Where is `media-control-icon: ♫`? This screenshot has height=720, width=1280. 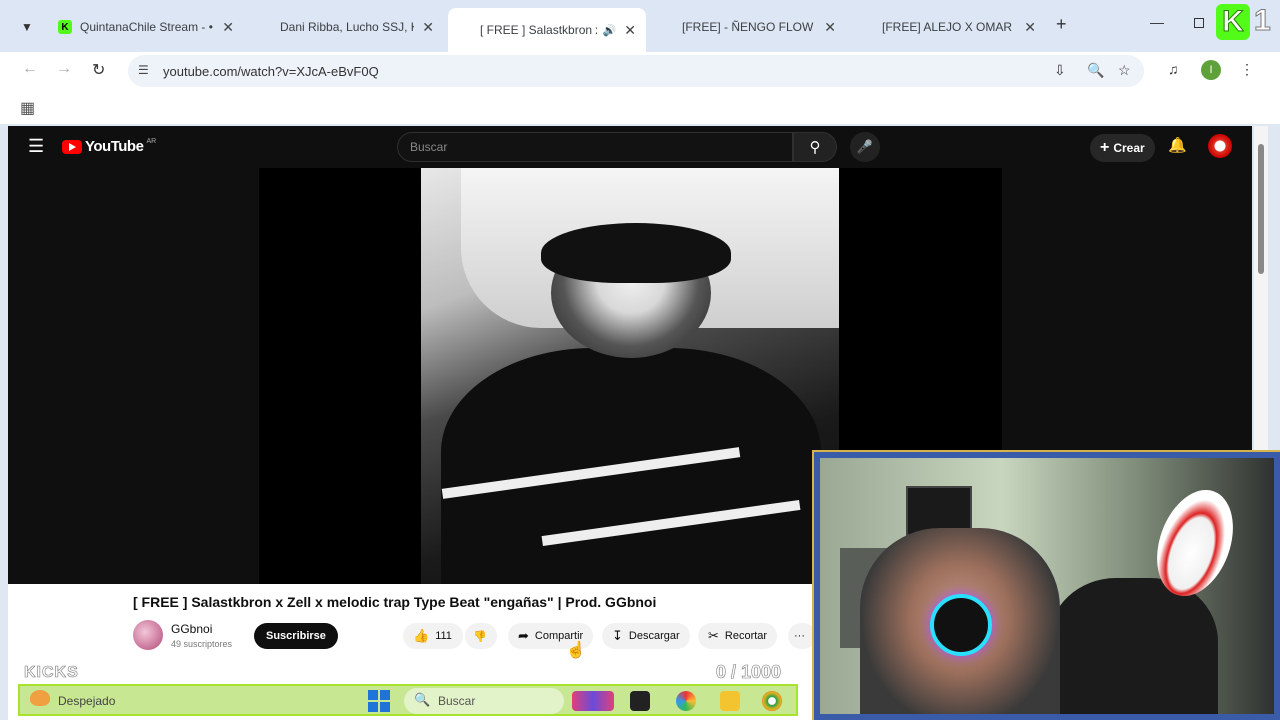 media-control-icon: ♫ is located at coordinates (1173, 69).